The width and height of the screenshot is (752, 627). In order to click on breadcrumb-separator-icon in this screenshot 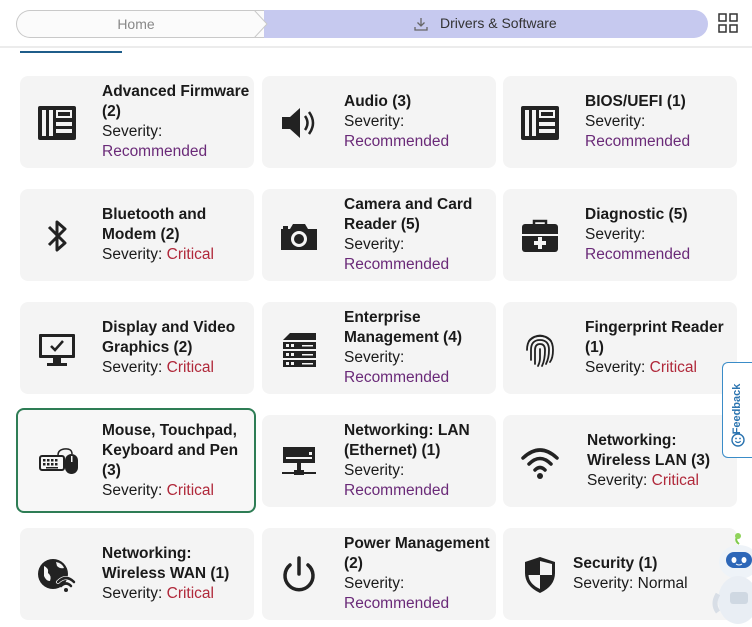, I will do `click(253, 24)`.